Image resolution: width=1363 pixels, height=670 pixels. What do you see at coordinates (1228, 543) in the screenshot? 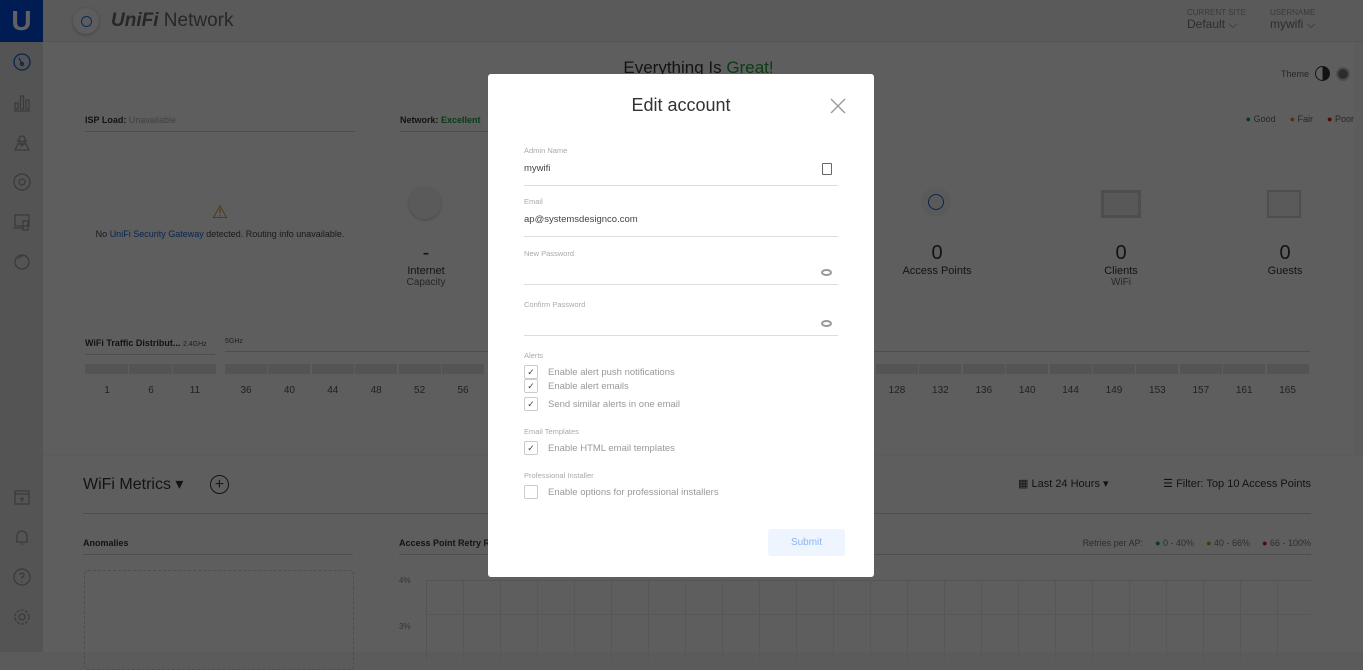
I see `legend-item: ● 40 - 66%` at bounding box center [1228, 543].